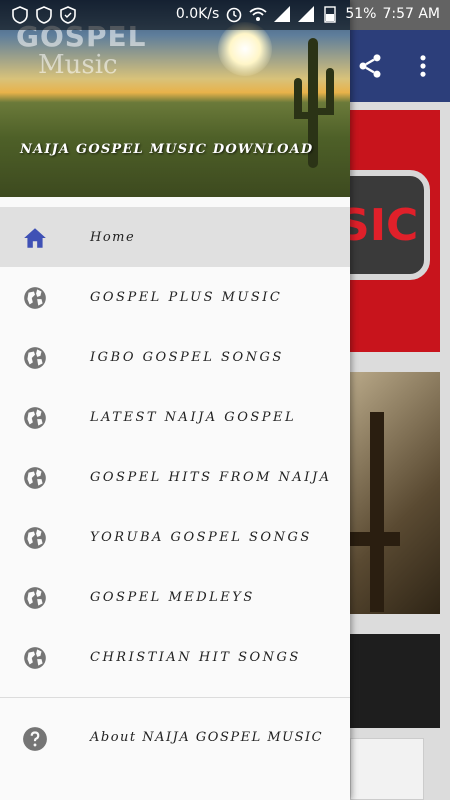  I want to click on menu-item-label: LATEST NAIJA GOSPEL, so click(193, 417).